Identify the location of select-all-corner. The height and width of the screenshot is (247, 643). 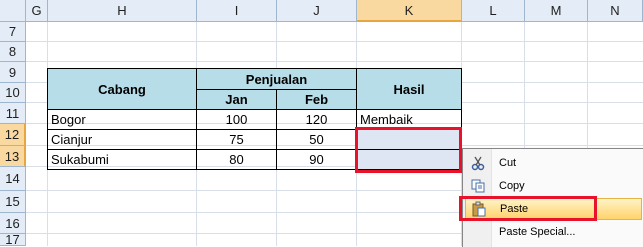
(13, 11).